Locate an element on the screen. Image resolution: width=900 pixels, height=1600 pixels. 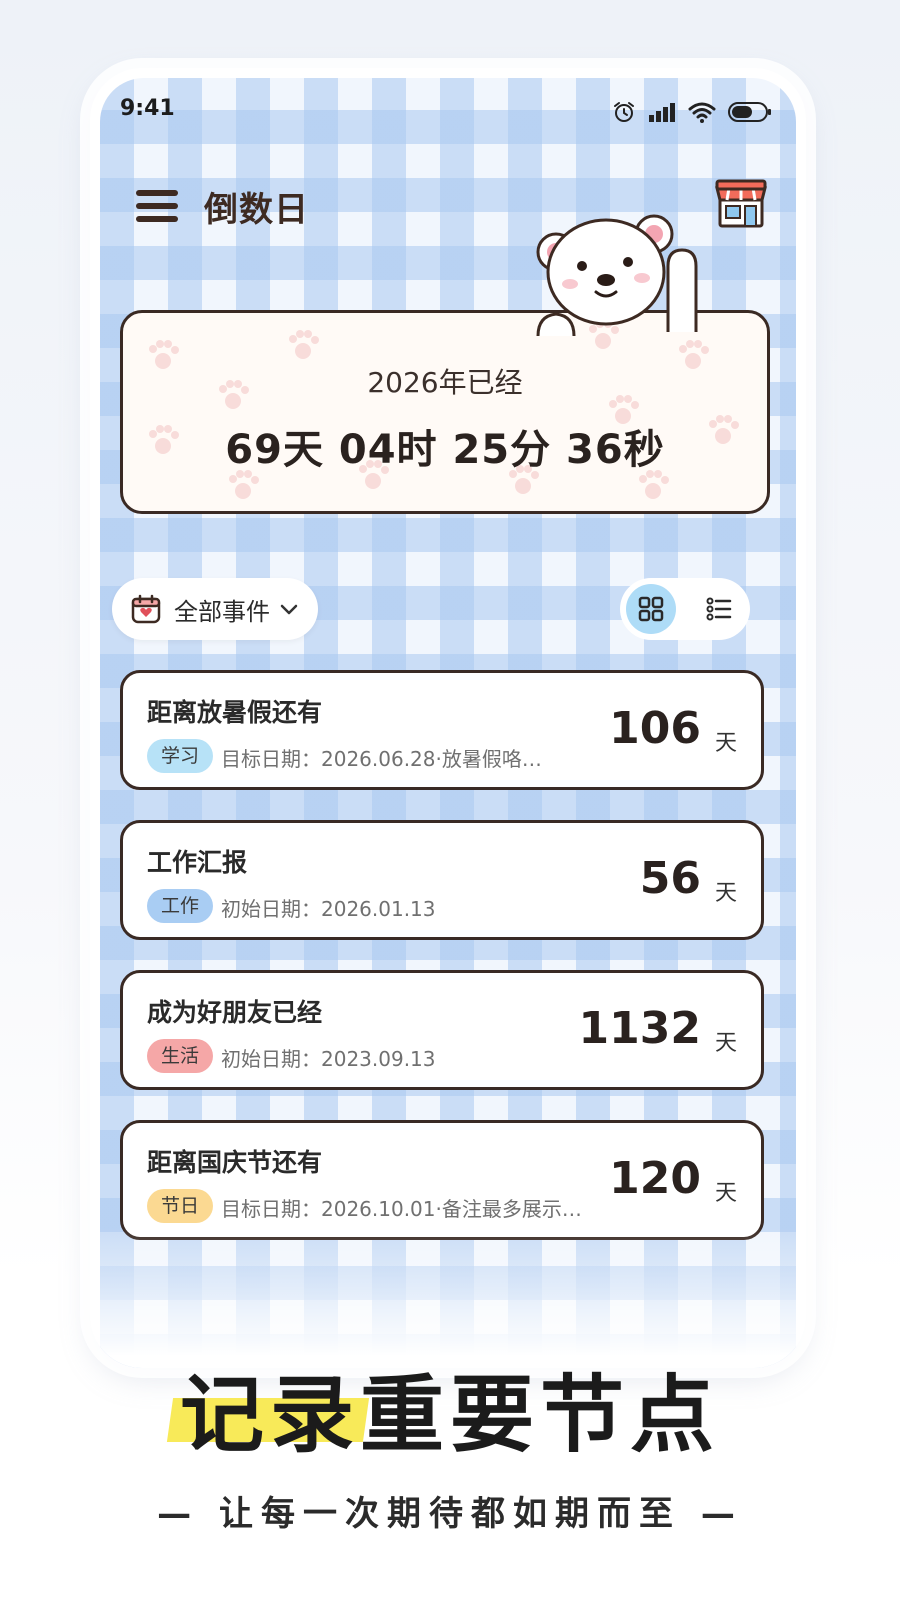
paw-pattern-icon is located at coordinates (444, 409).